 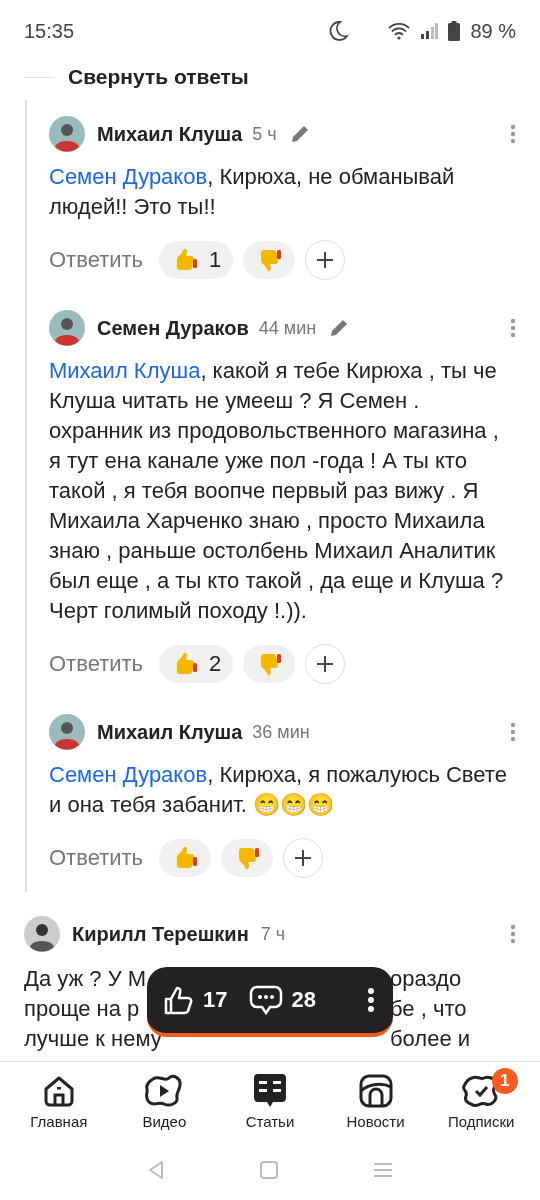 What do you see at coordinates (82, 1009) in the screenshot?
I see `comment-text: проще на р` at bounding box center [82, 1009].